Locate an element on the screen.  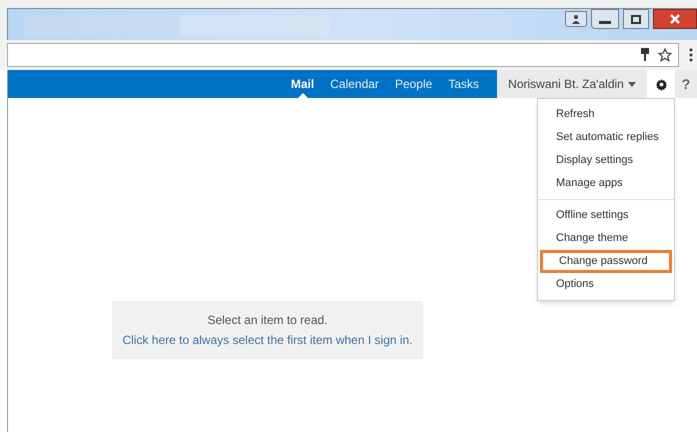
menu-item: Offline settings is located at coordinates (606, 215).